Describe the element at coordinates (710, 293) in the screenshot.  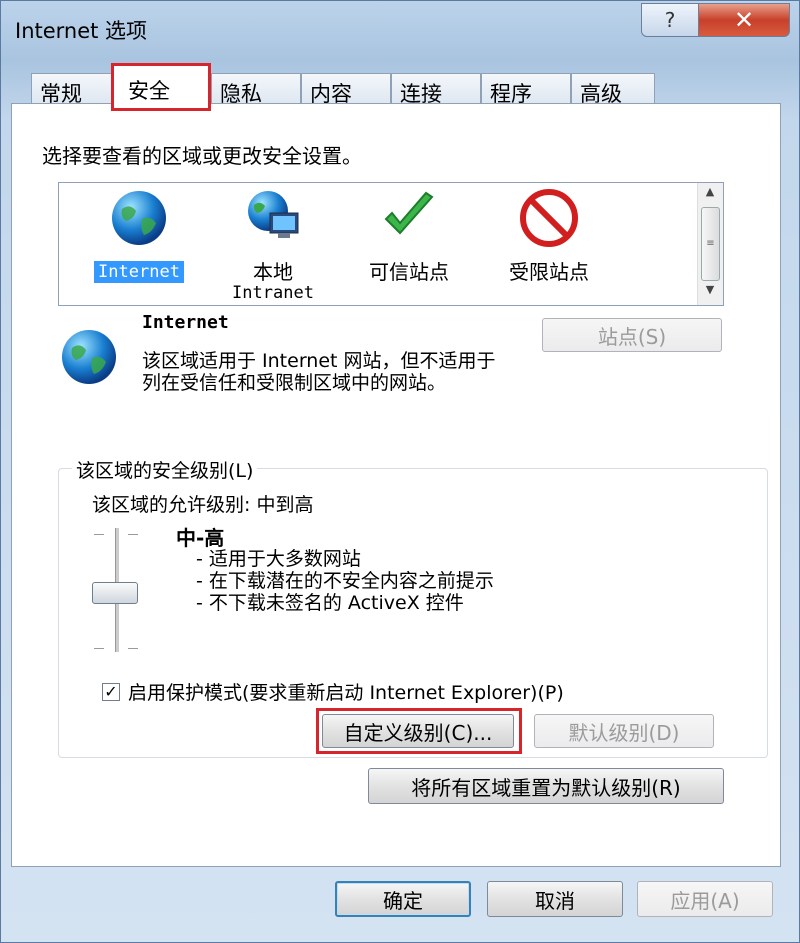
I see `scroll-down-icon: ▼` at that location.